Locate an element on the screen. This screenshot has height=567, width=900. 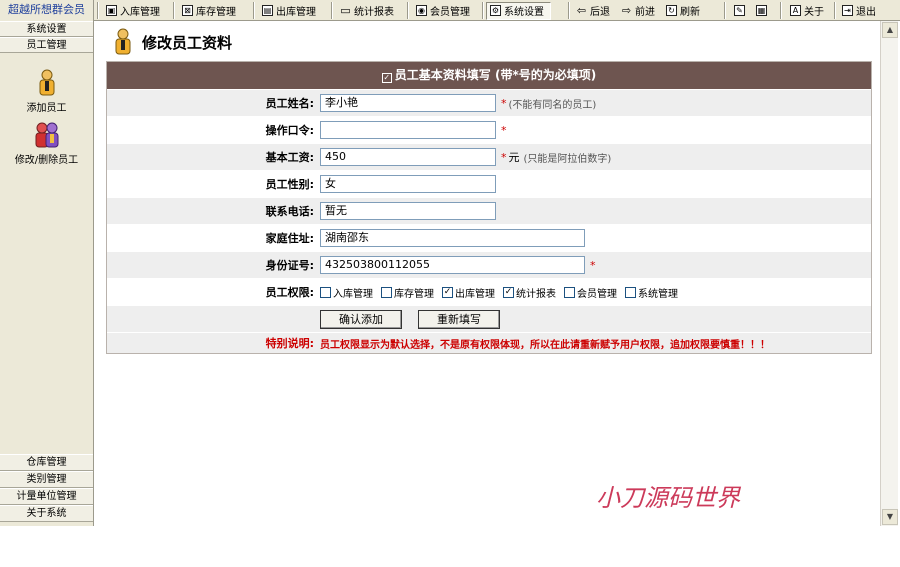
toolbar-inbound-button: ▣ 入库管理 is located at coordinates (134, 11).